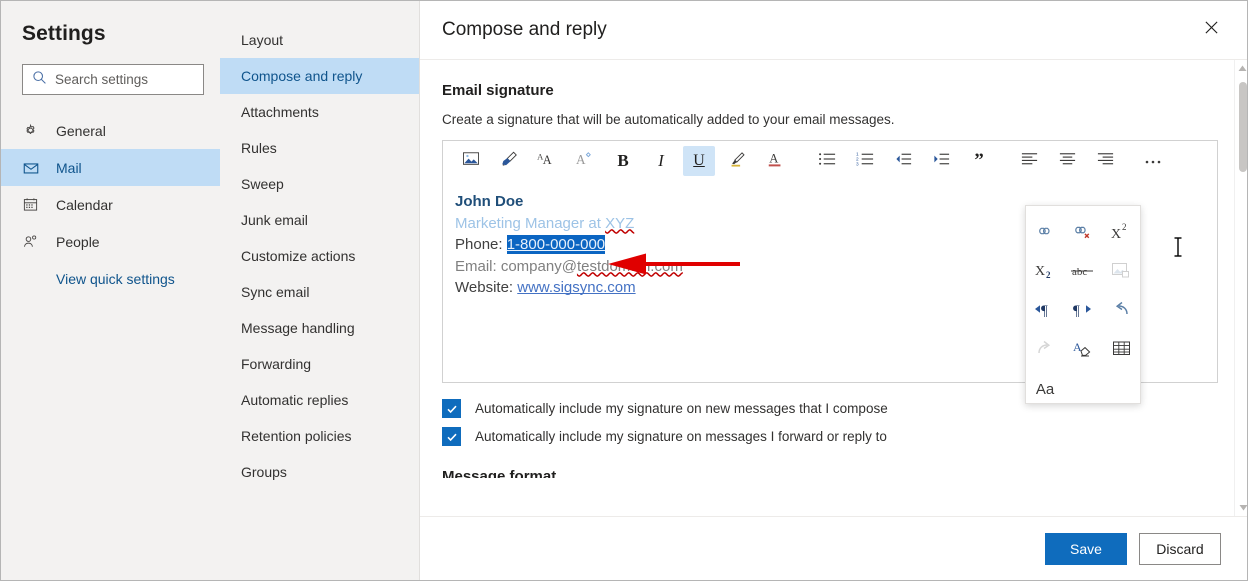 This screenshot has width=1248, height=581. What do you see at coordinates (319, 220) in the screenshot?
I see `subnav-item-junk-email: Junk email` at bounding box center [319, 220].